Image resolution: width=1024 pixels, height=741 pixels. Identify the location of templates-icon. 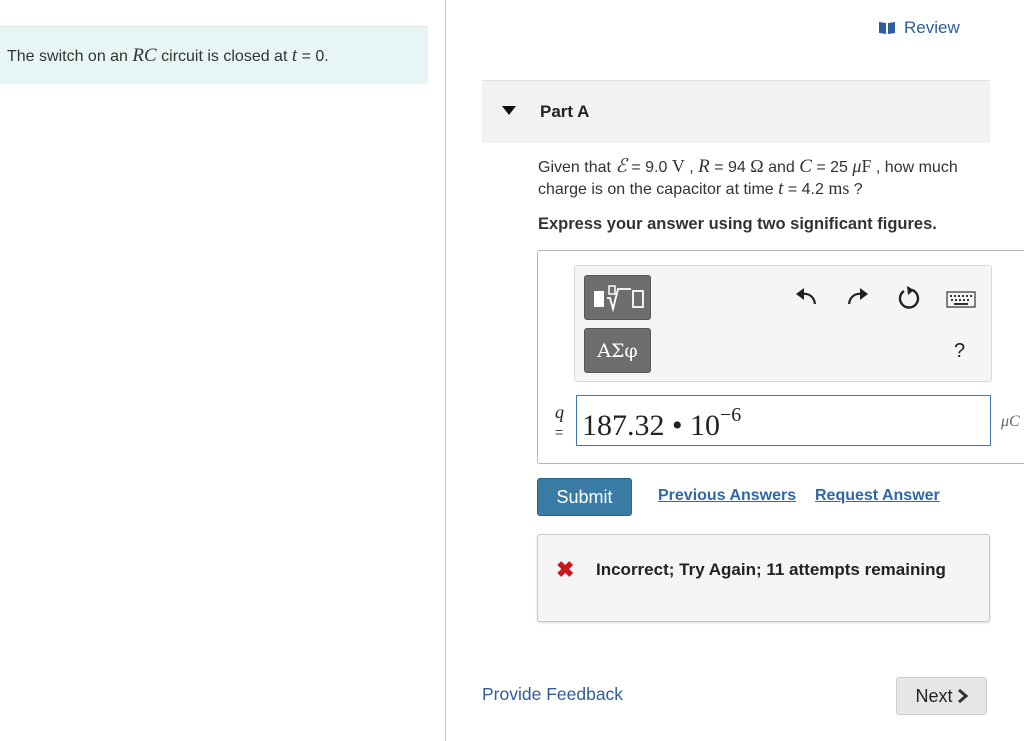
(619, 299).